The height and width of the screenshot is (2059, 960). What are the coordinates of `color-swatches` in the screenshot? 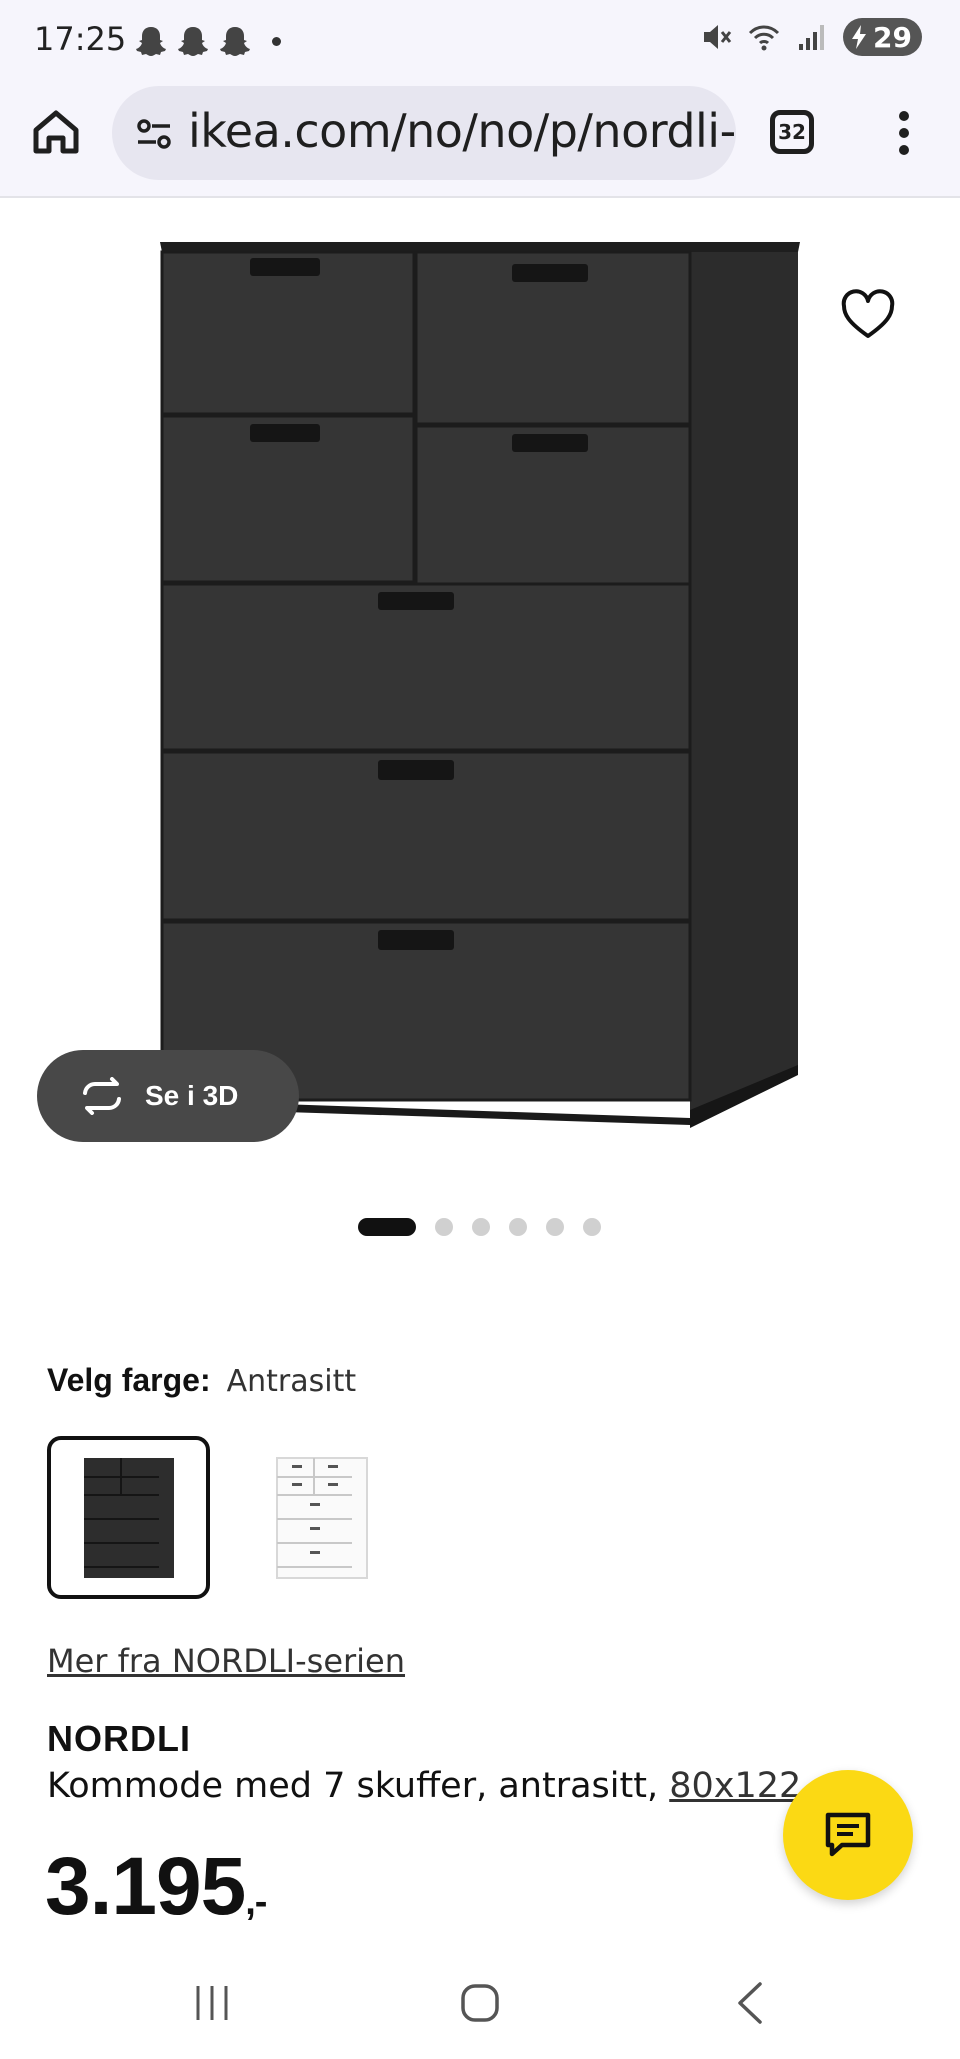 It's located at (225, 1517).